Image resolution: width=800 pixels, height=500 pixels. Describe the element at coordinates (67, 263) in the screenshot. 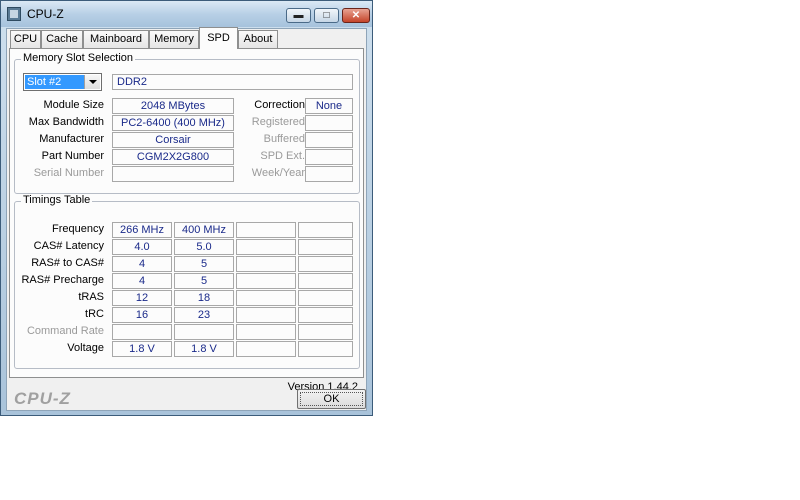

I see `timing-row-label: RAS# to CAS#` at that location.